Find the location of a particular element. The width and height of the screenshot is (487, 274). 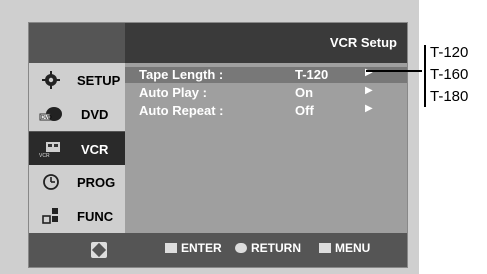

enter-icon is located at coordinates (171, 248).